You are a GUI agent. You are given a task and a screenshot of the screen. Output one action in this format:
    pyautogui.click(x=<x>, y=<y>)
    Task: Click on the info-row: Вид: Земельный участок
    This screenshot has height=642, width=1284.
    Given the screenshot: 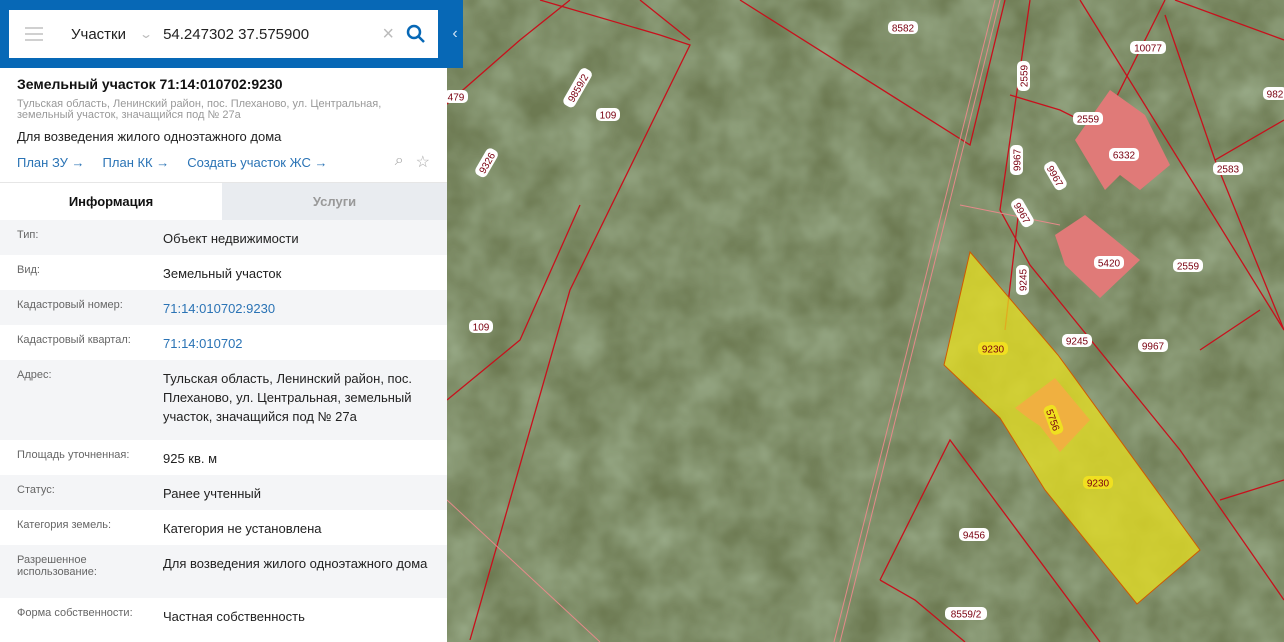 What is the action you would take?
    pyautogui.click(x=223, y=272)
    